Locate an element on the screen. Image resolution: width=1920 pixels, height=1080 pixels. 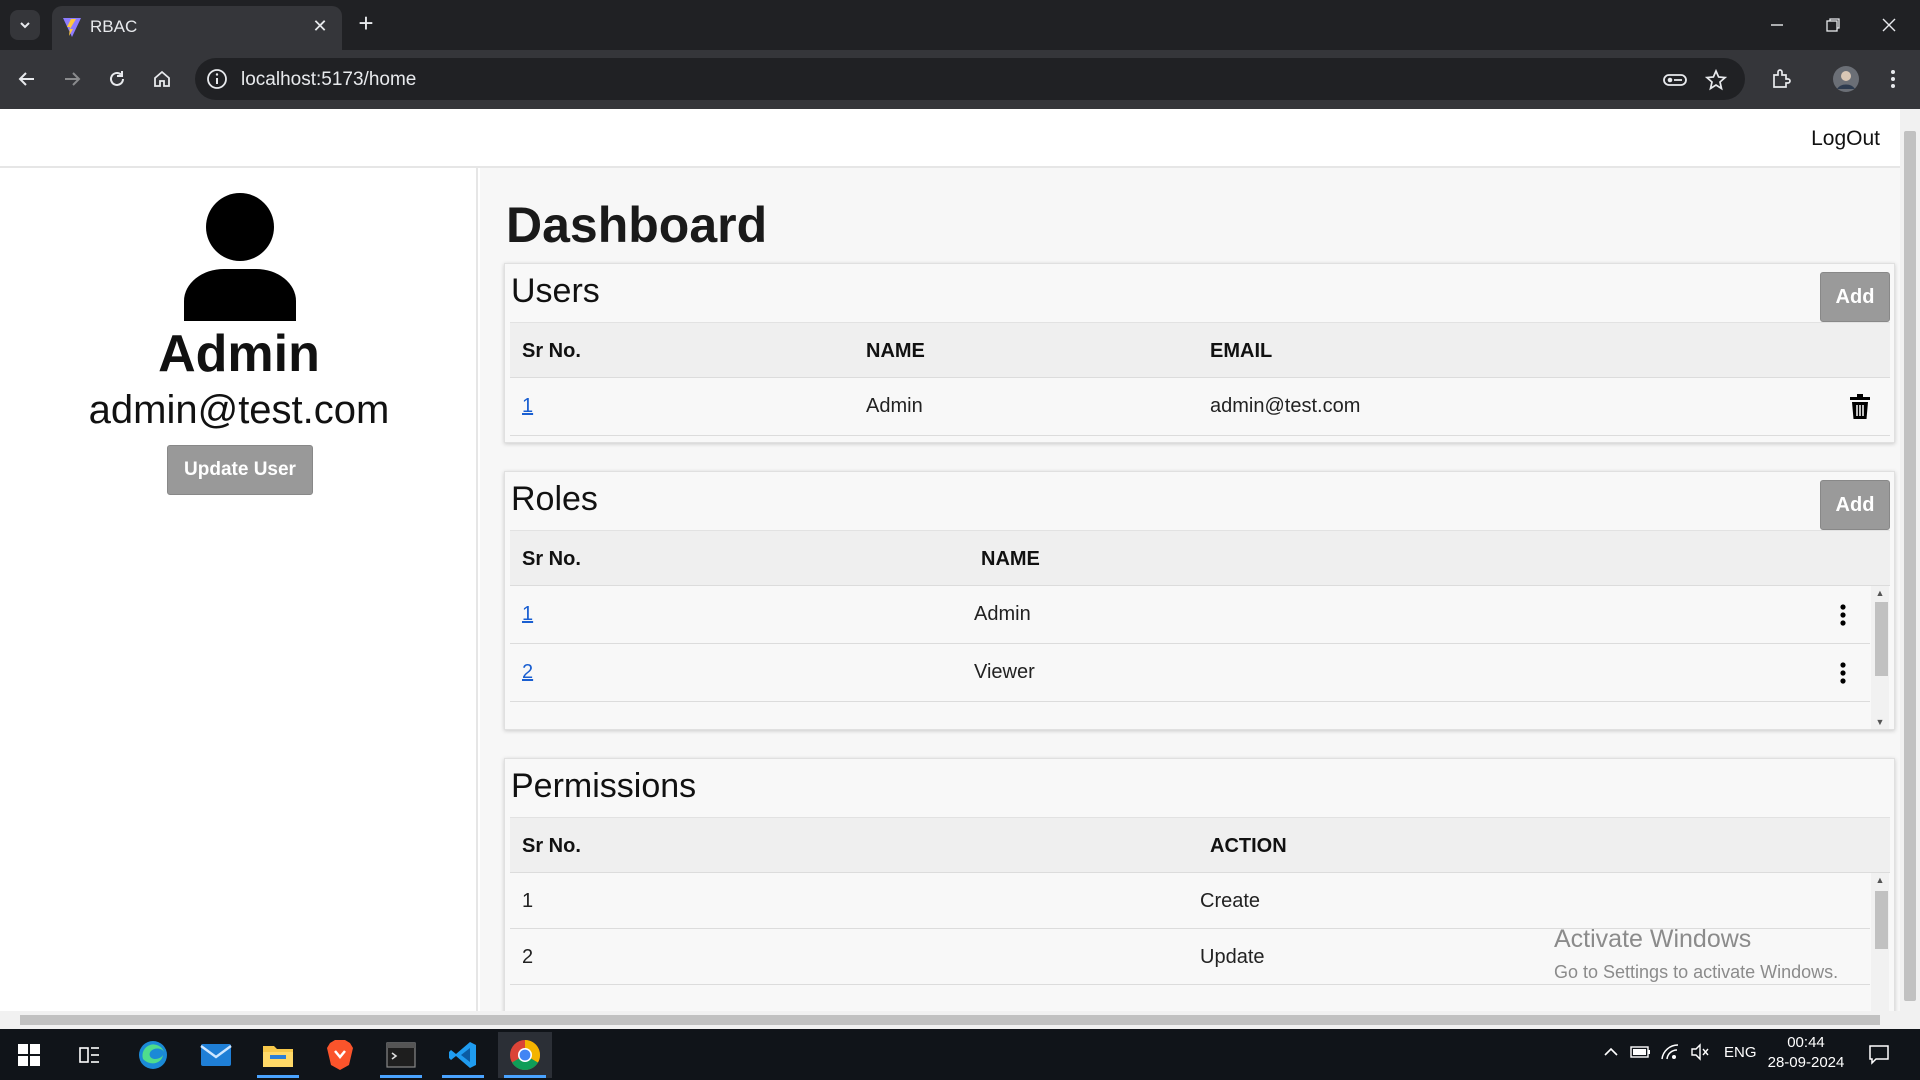
edge-icon is located at coordinates (153, 1055).